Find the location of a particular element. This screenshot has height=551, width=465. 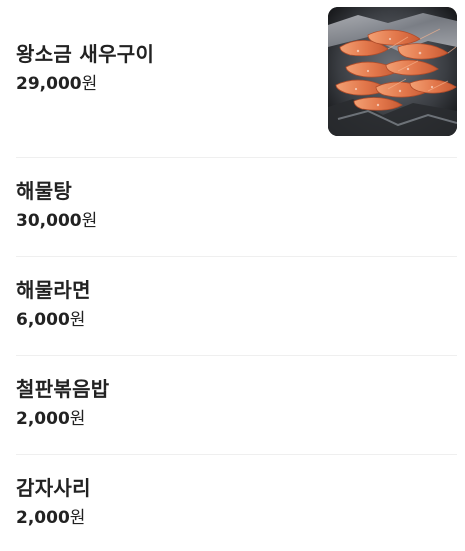

price-value: 29,000 is located at coordinates (49, 84).